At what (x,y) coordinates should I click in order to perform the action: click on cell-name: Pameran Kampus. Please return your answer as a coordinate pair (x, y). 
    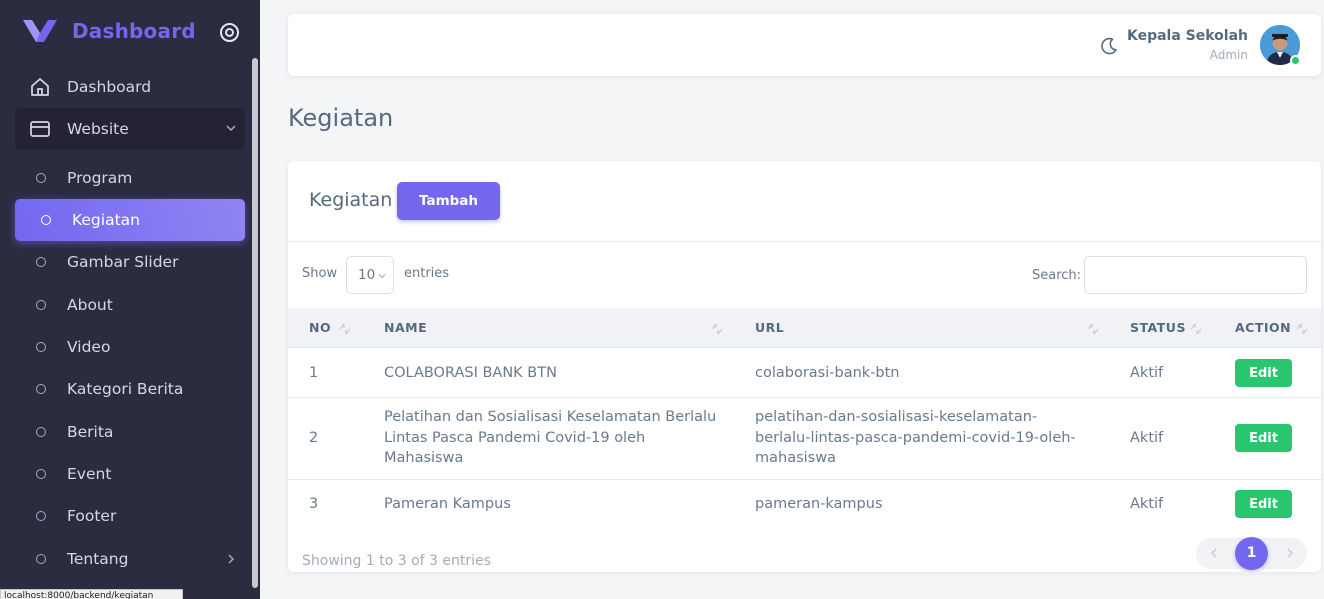
    Looking at the image, I should click on (447, 504).